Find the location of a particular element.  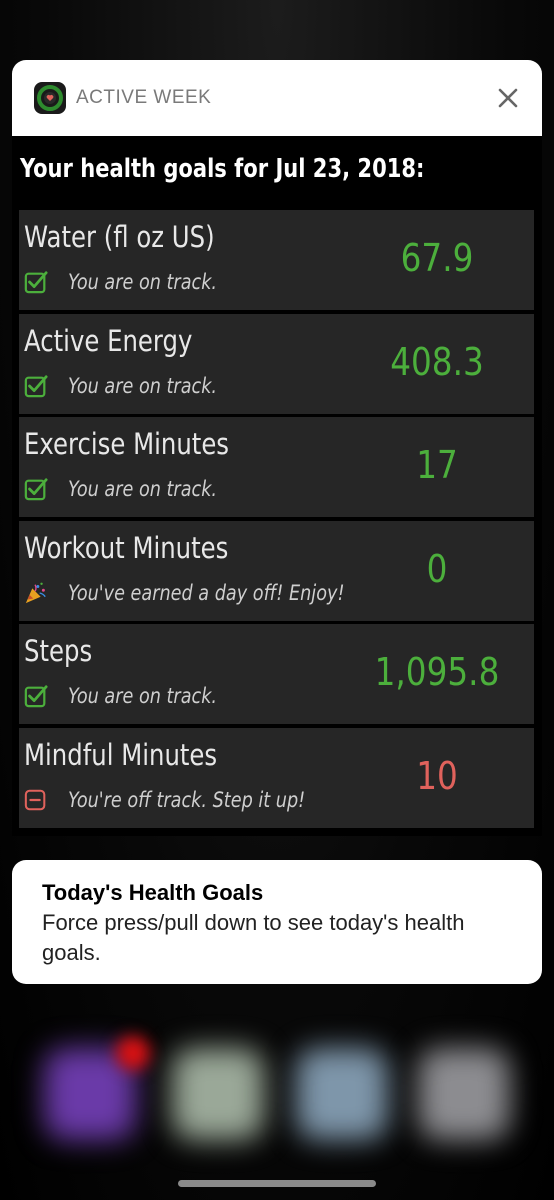

goal-value: 408.3 is located at coordinates (437, 361).